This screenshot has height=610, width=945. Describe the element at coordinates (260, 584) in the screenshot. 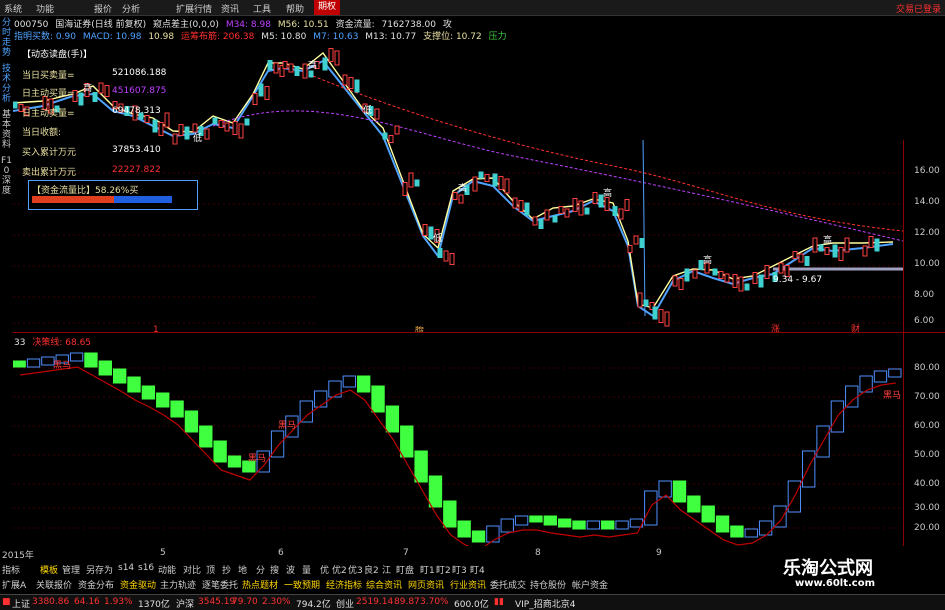

I see `extension-tab: 热点题材` at that location.